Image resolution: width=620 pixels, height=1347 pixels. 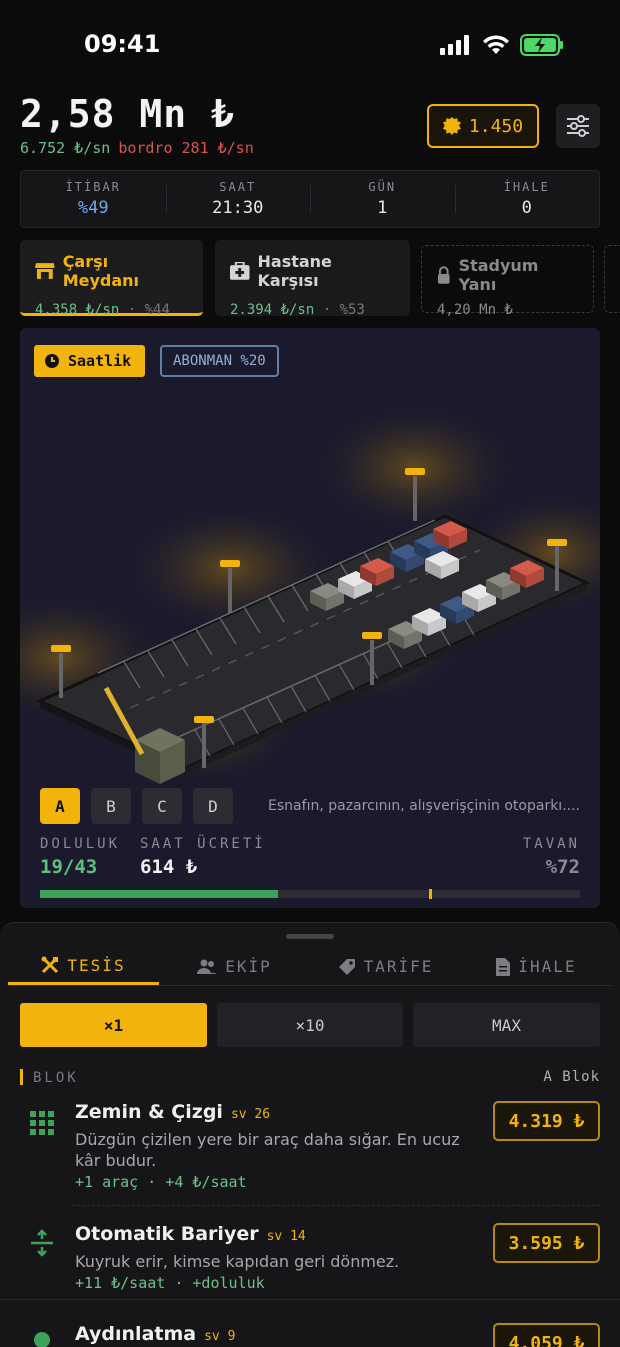 I want to click on status-icons, so click(x=502, y=45).